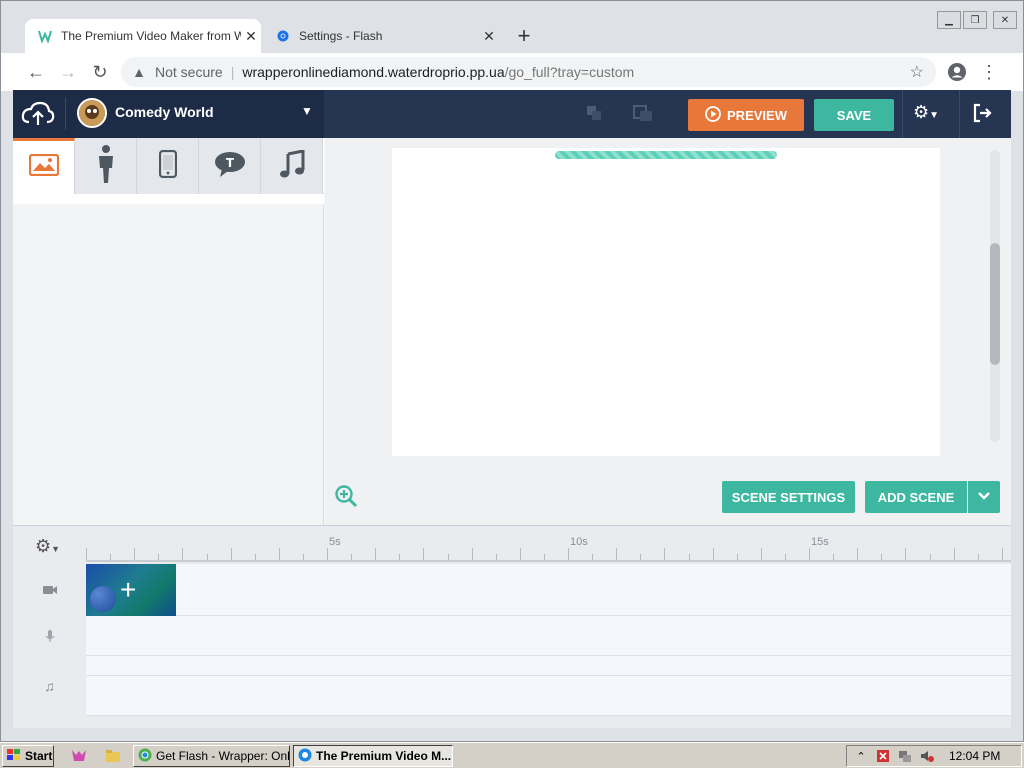  What do you see at coordinates (957, 72) in the screenshot?
I see `profile-icon` at bounding box center [957, 72].